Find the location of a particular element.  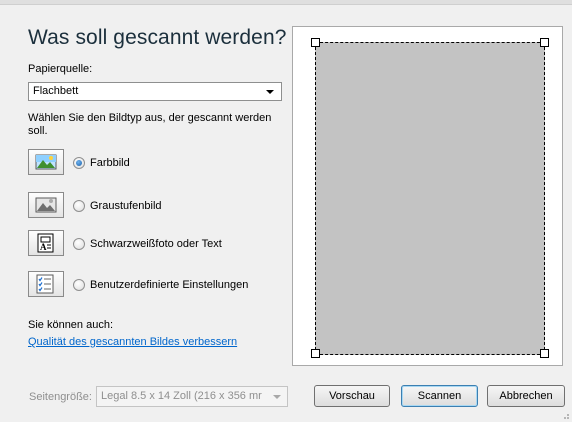

custom-settings-icon is located at coordinates (46, 284).